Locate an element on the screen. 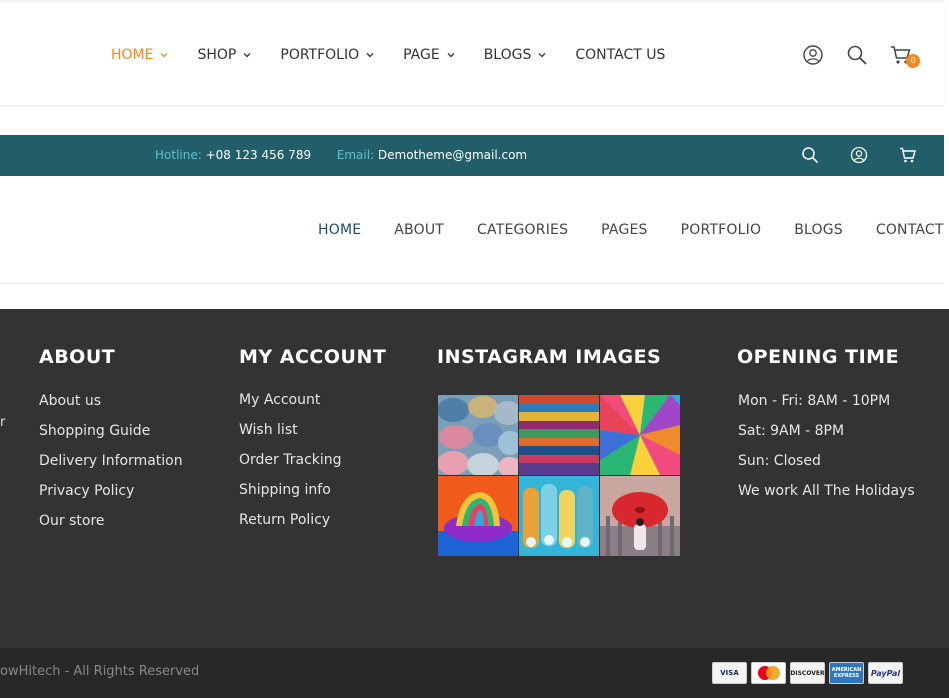 The height and width of the screenshot is (698, 949). footer-link-our-store: Our store is located at coordinates (111, 527).